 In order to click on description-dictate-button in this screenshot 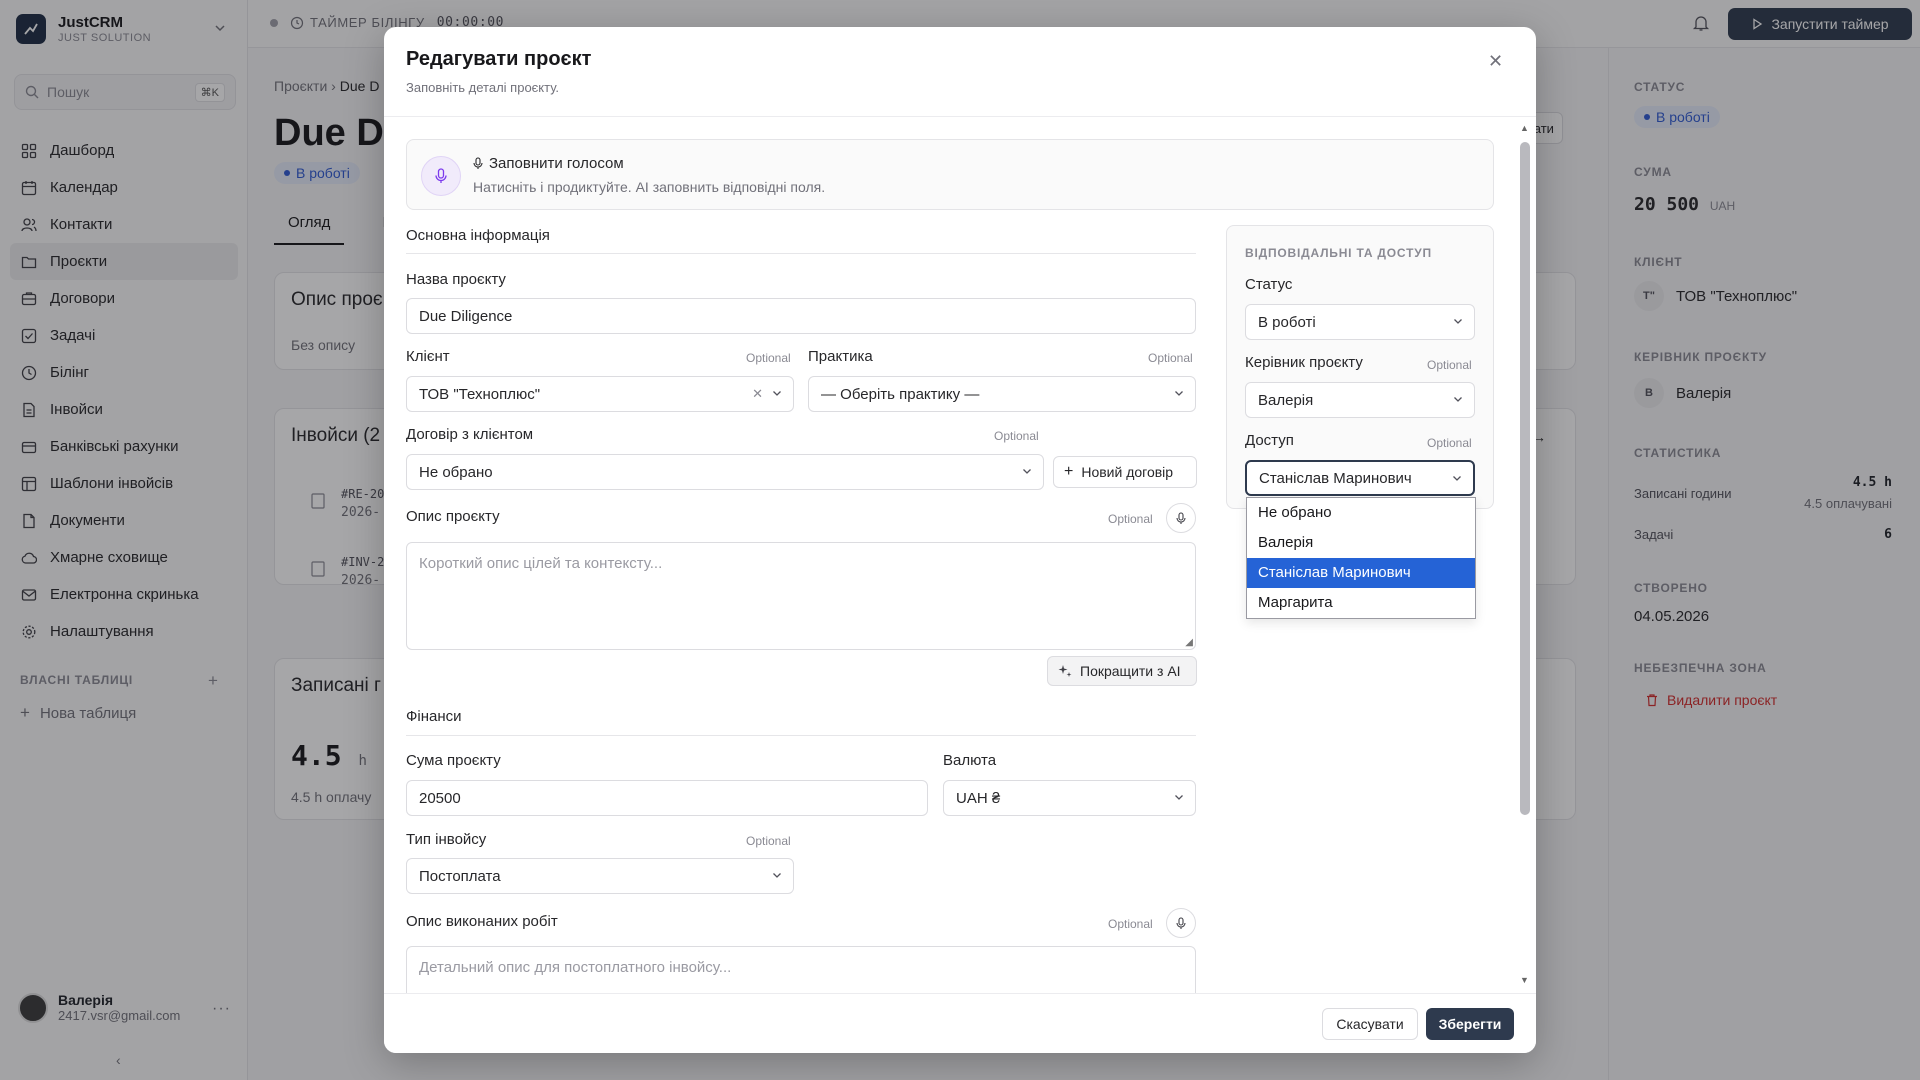, I will do `click(1181, 518)`.